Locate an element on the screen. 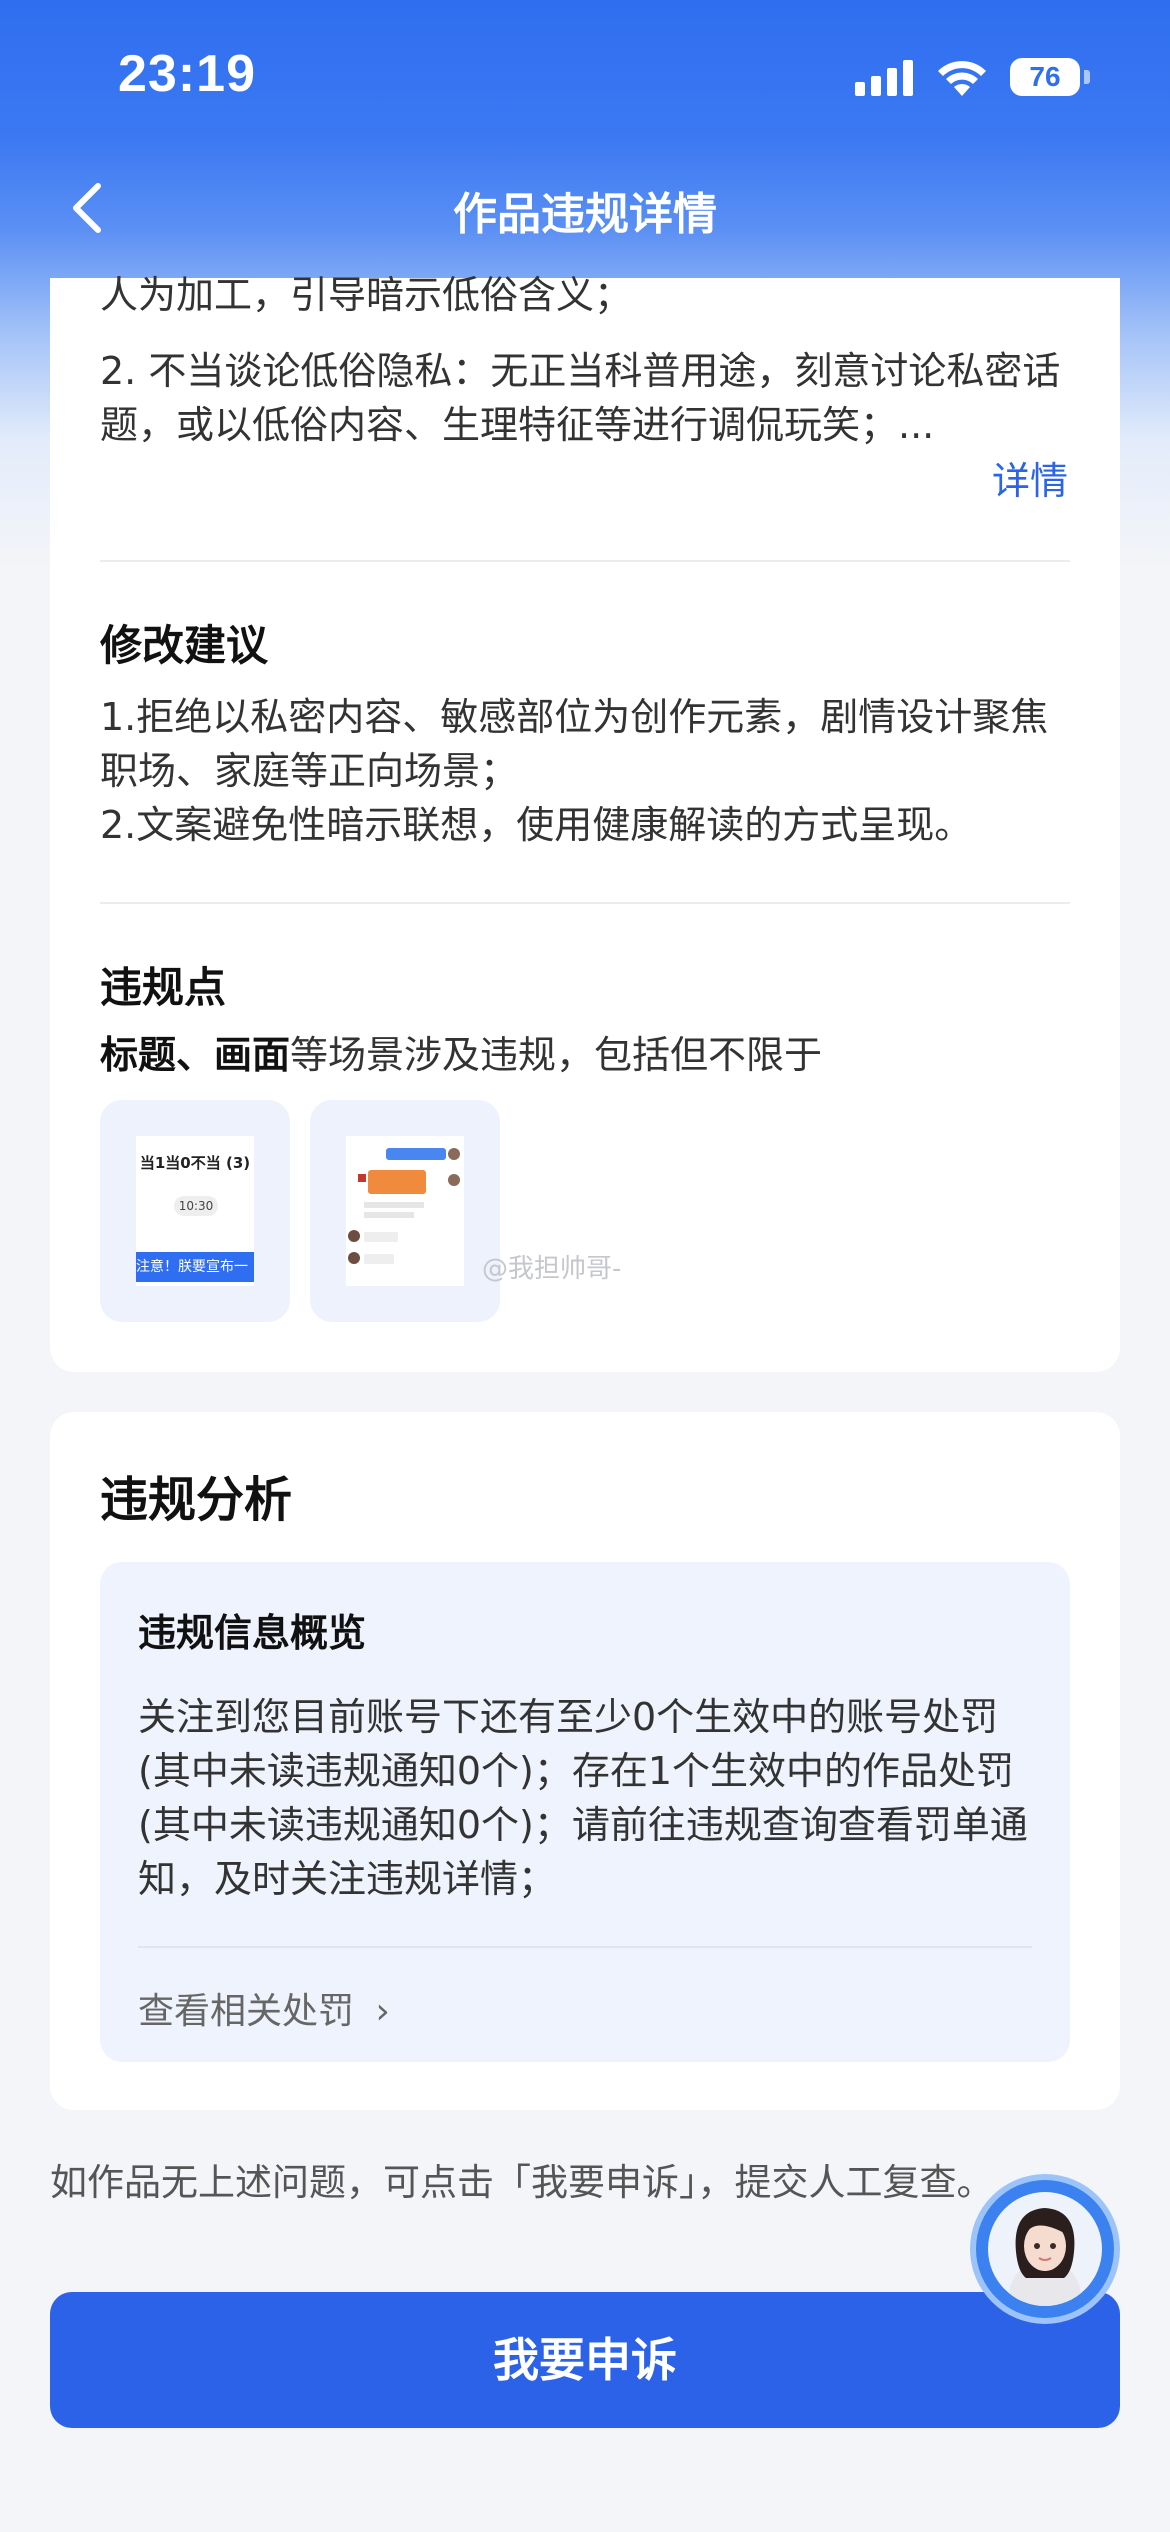 This screenshot has width=1170, height=2532. chat-screenshot-image is located at coordinates (405, 1211).